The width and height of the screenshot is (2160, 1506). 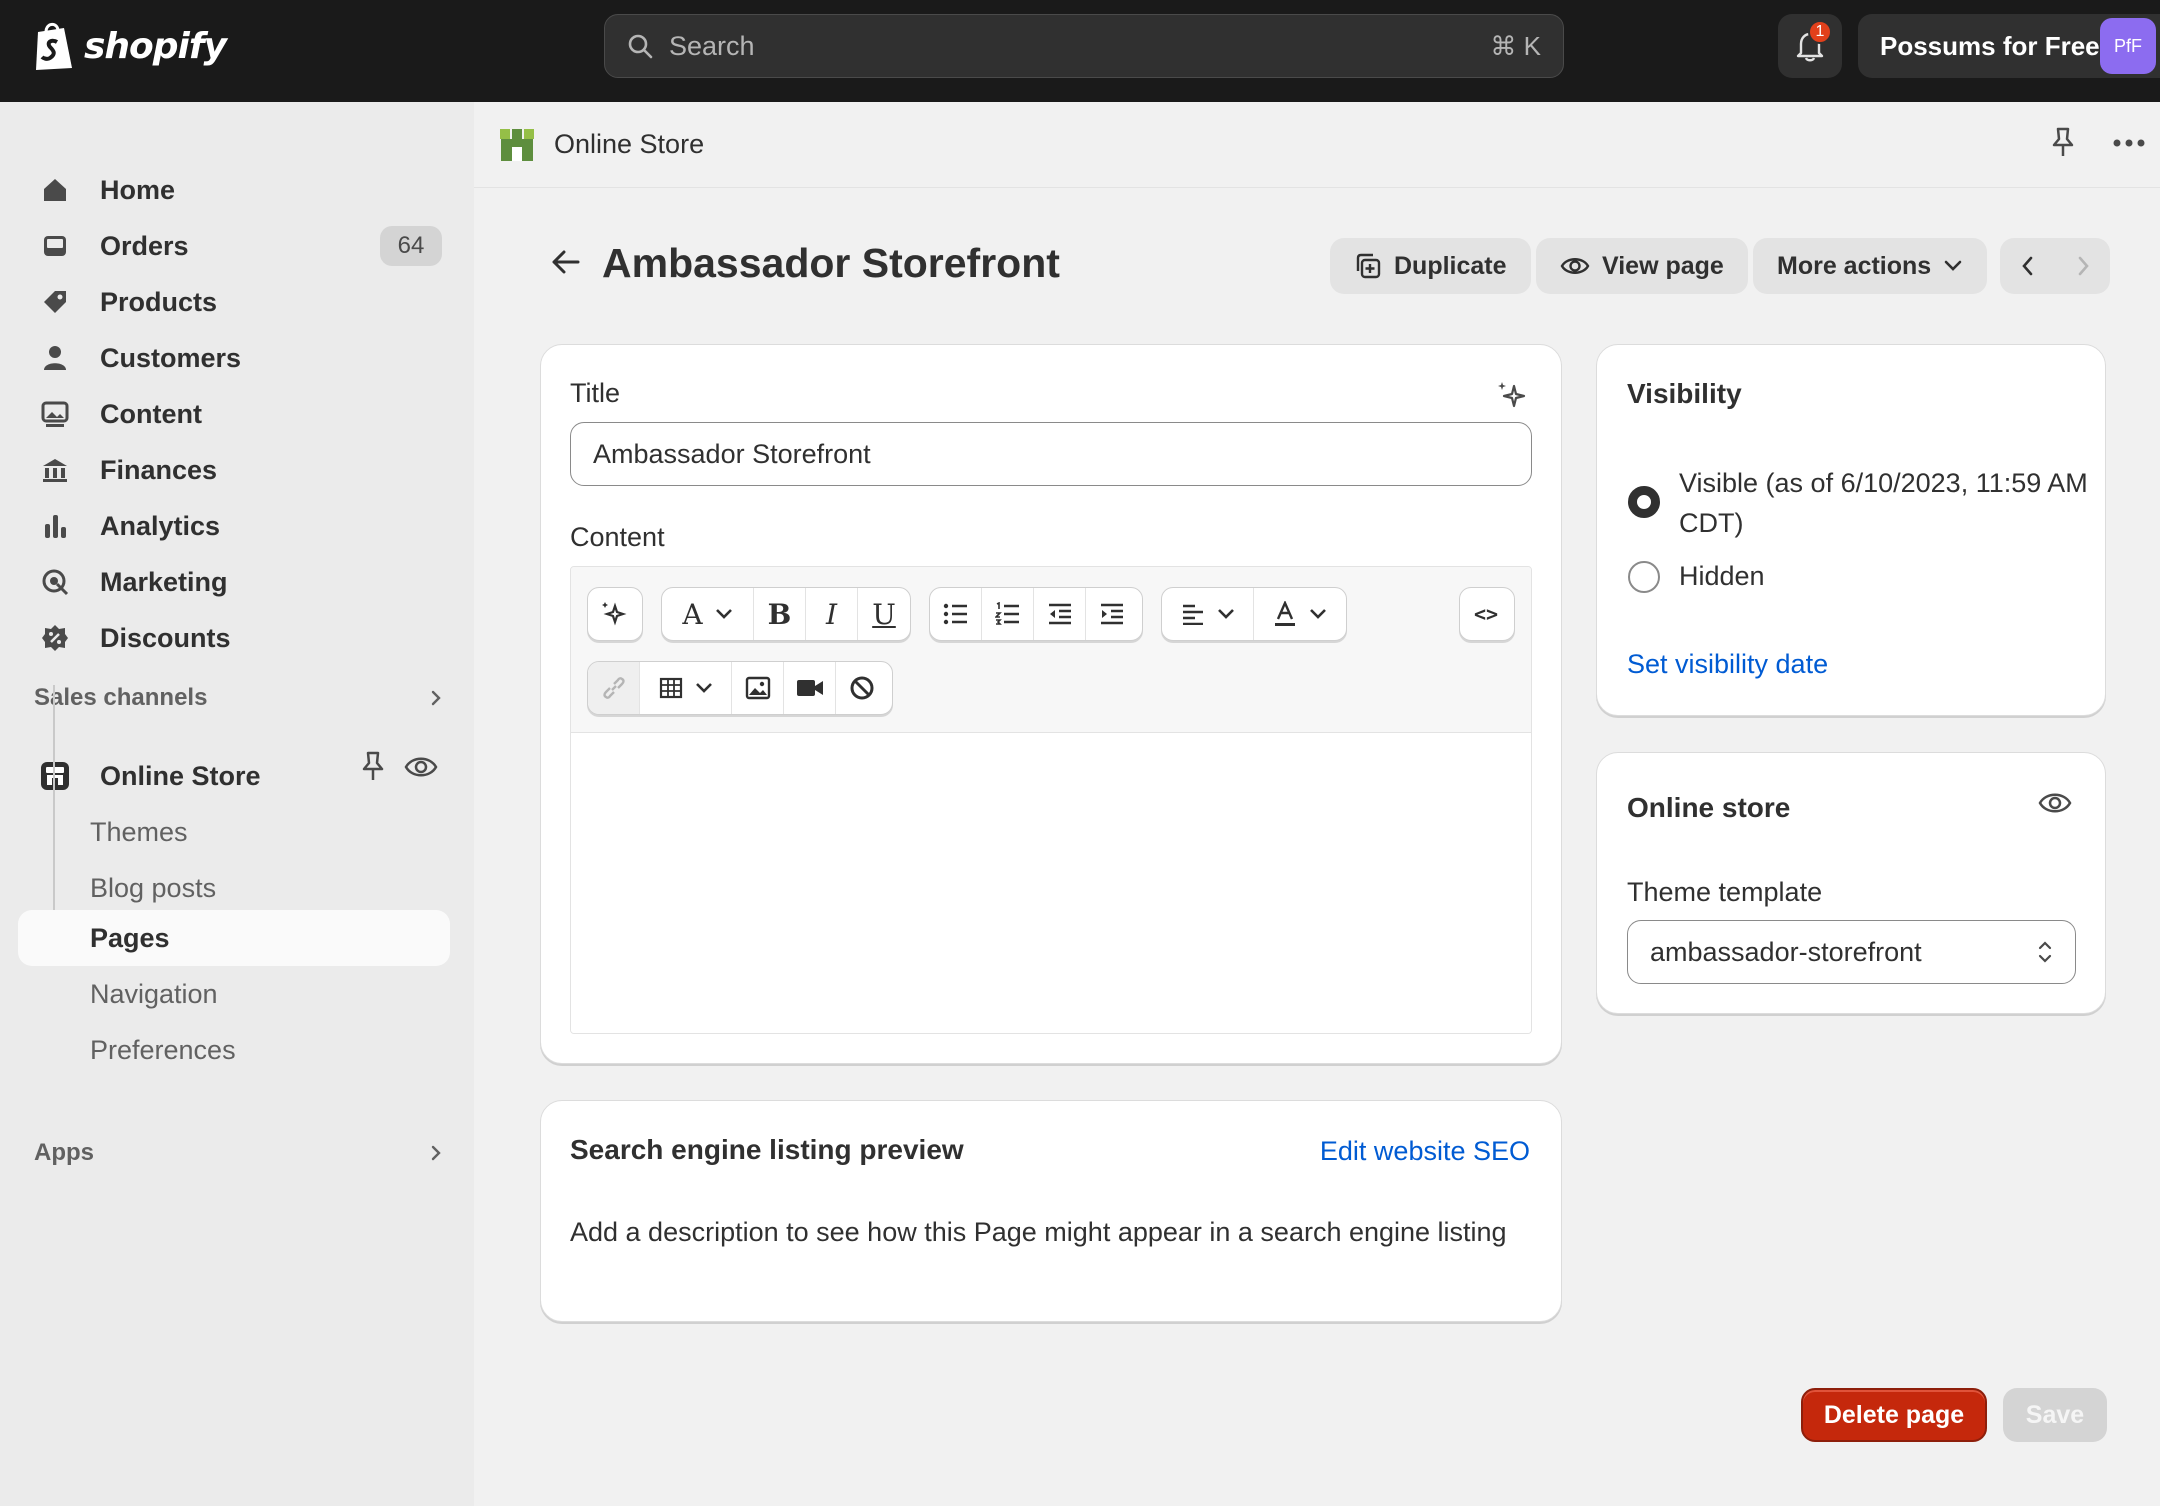 I want to click on sidebar-item-label: Discounts, so click(x=165, y=637).